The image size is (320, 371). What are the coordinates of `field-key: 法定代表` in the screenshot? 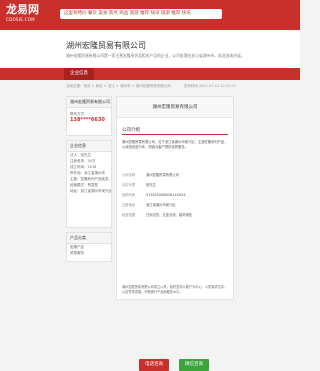 It's located at (129, 185).